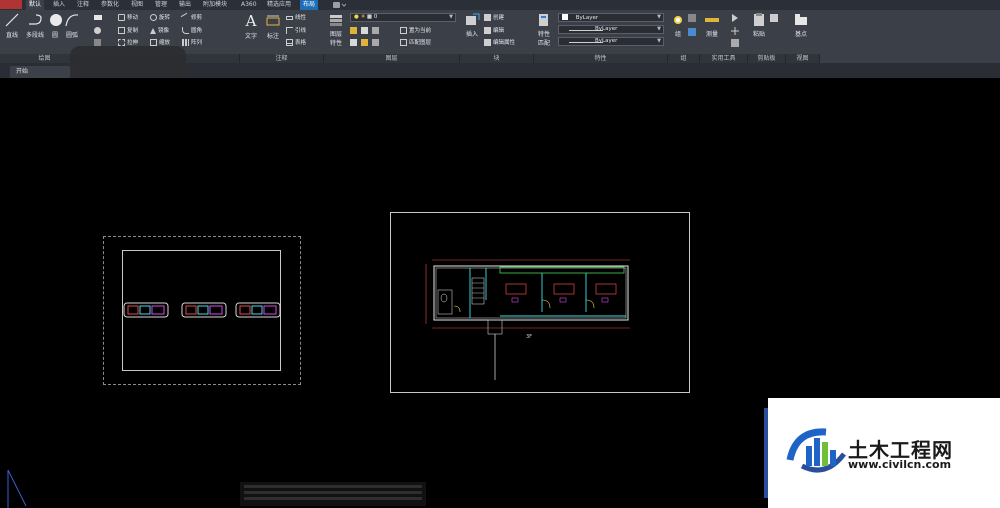  I want to click on calculator-icon, so click(735, 44).